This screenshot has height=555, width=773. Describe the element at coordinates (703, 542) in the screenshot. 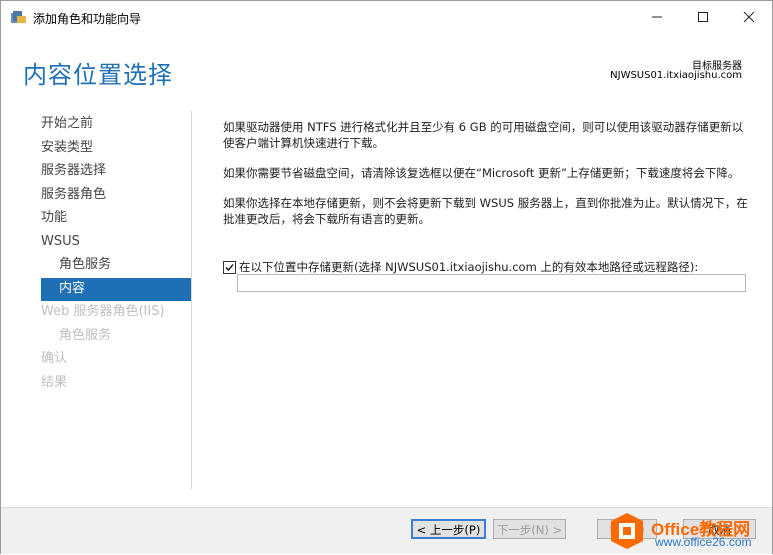

I see `watermark-url: www.office26.com` at that location.